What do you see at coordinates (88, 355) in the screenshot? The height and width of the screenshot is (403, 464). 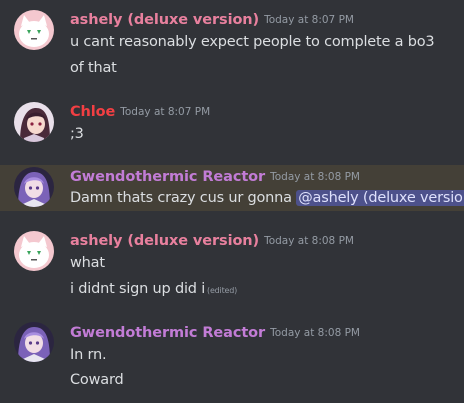 I see `message-text: In rn.` at bounding box center [88, 355].